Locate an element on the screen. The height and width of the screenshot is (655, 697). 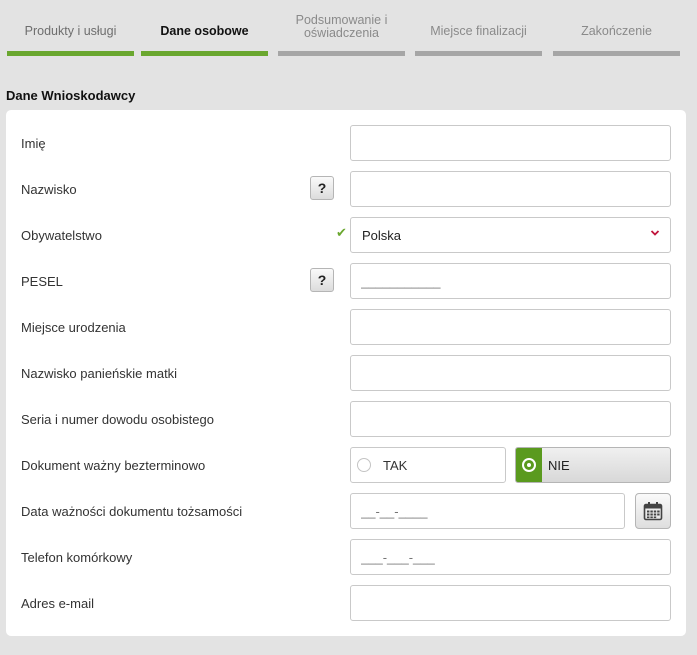
pesel-label: PESEL is located at coordinates (42, 281).